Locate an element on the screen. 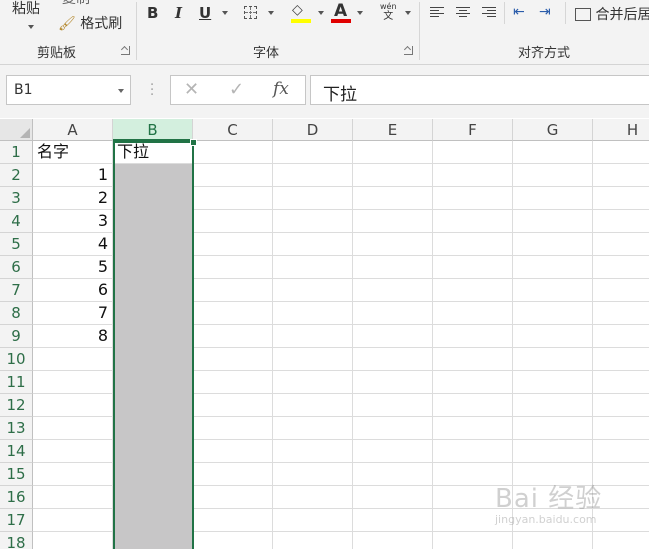  cell-h11 is located at coordinates (621, 382).